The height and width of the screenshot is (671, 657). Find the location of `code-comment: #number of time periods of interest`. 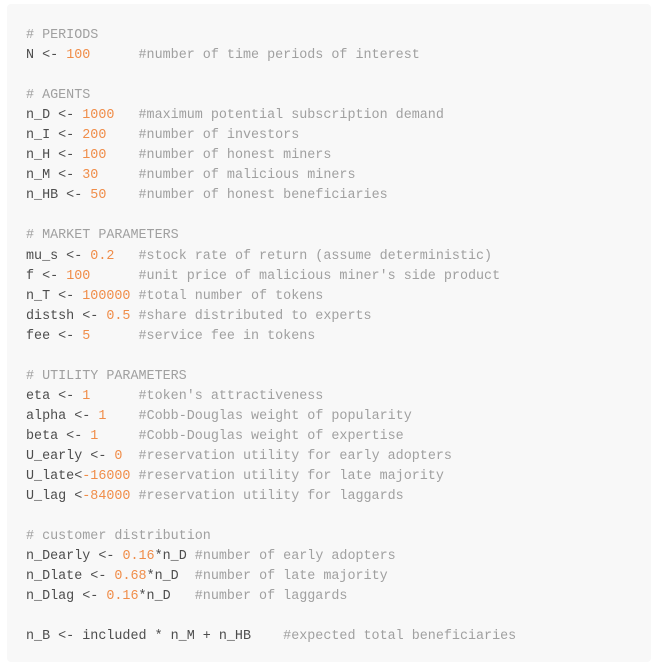

code-comment: #number of time periods of interest is located at coordinates (279, 56).